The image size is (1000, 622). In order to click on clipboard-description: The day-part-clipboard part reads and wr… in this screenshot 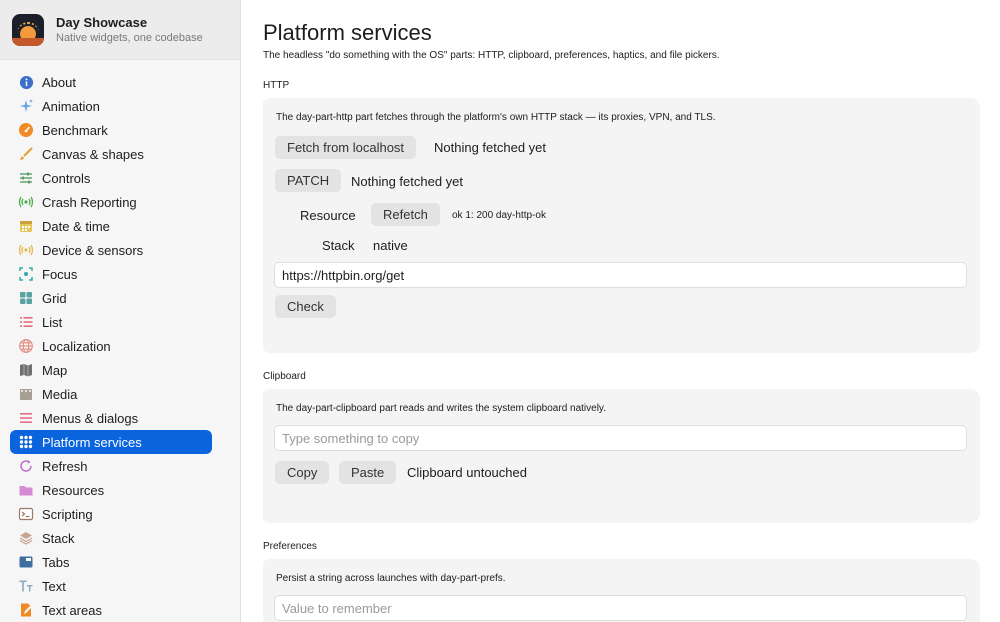, I will do `click(441, 408)`.